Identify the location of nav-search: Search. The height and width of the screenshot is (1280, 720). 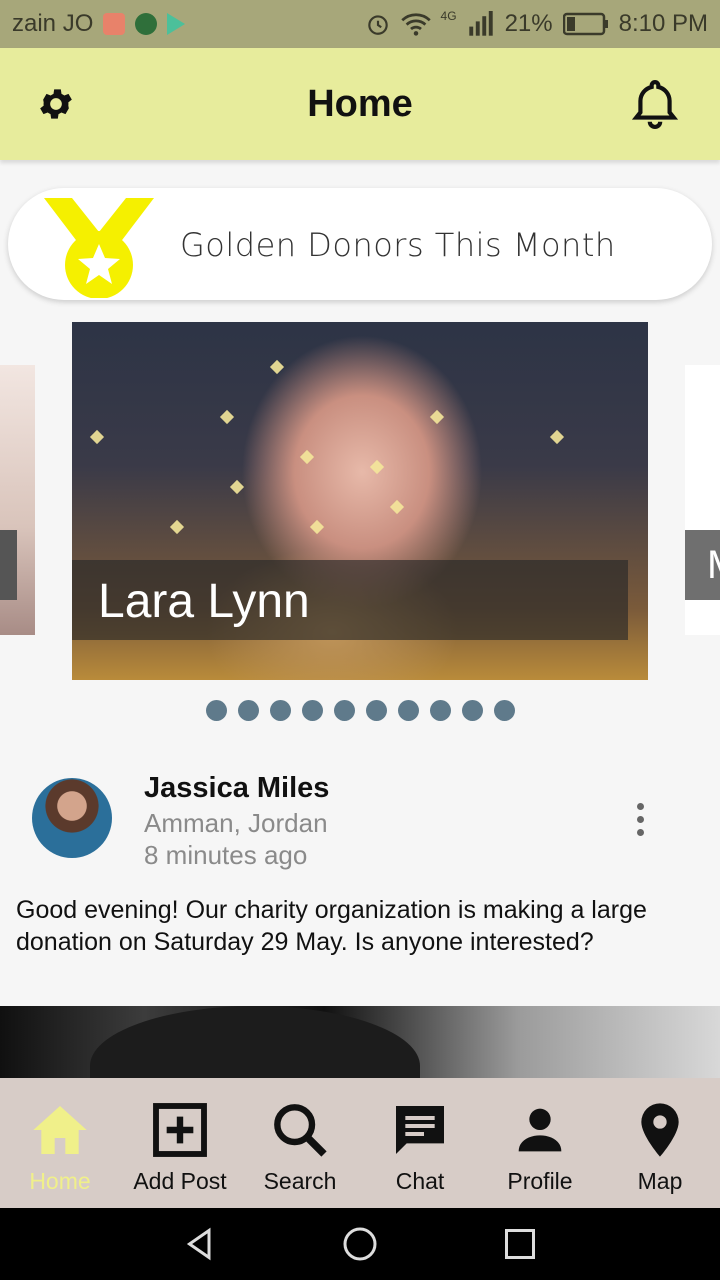
(300, 1143).